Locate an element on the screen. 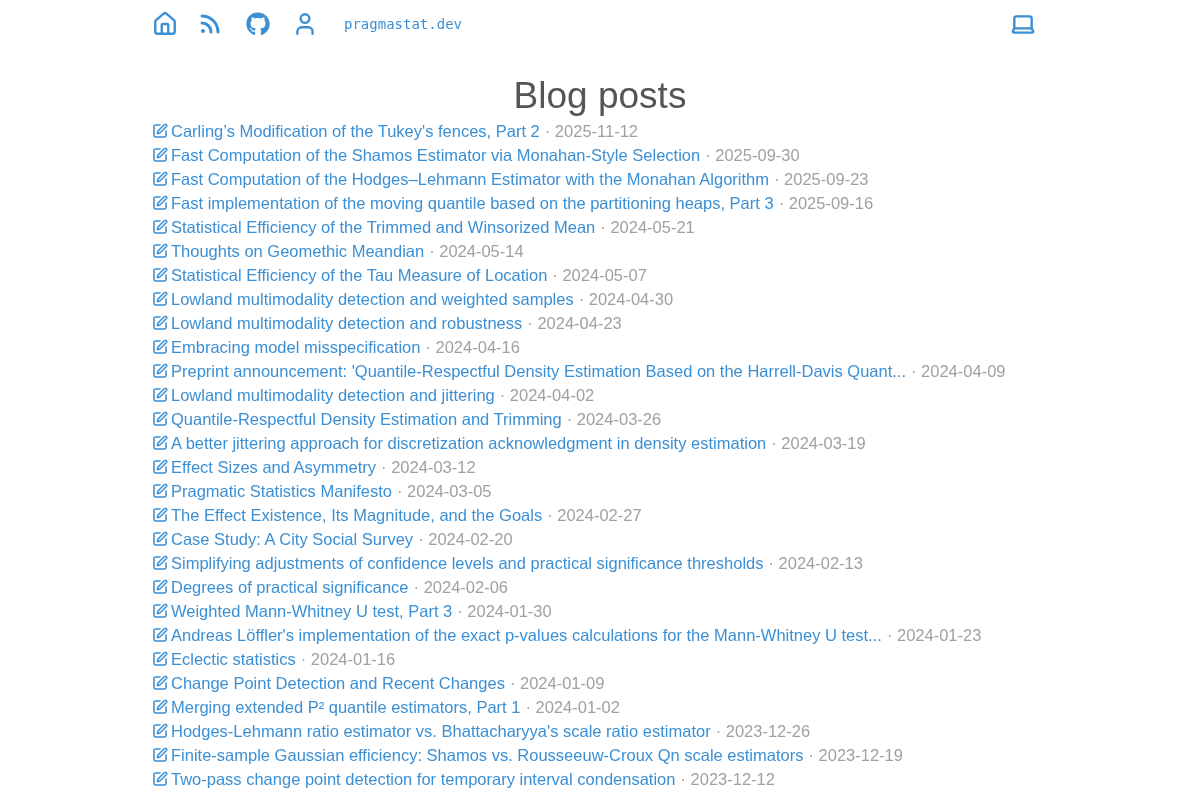 Image resolution: width=1200 pixels, height=800 pixels. github-icon is located at coordinates (258, 24).